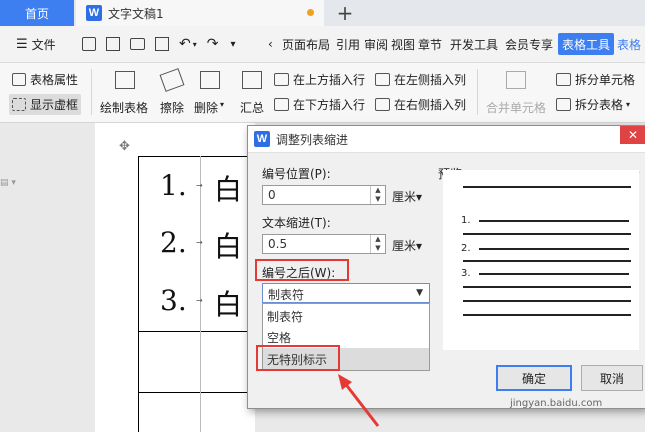 Image resolution: width=645 pixels, height=432 pixels. What do you see at coordinates (281, 79) in the screenshot?
I see `insert-row-above-icon` at bounding box center [281, 79].